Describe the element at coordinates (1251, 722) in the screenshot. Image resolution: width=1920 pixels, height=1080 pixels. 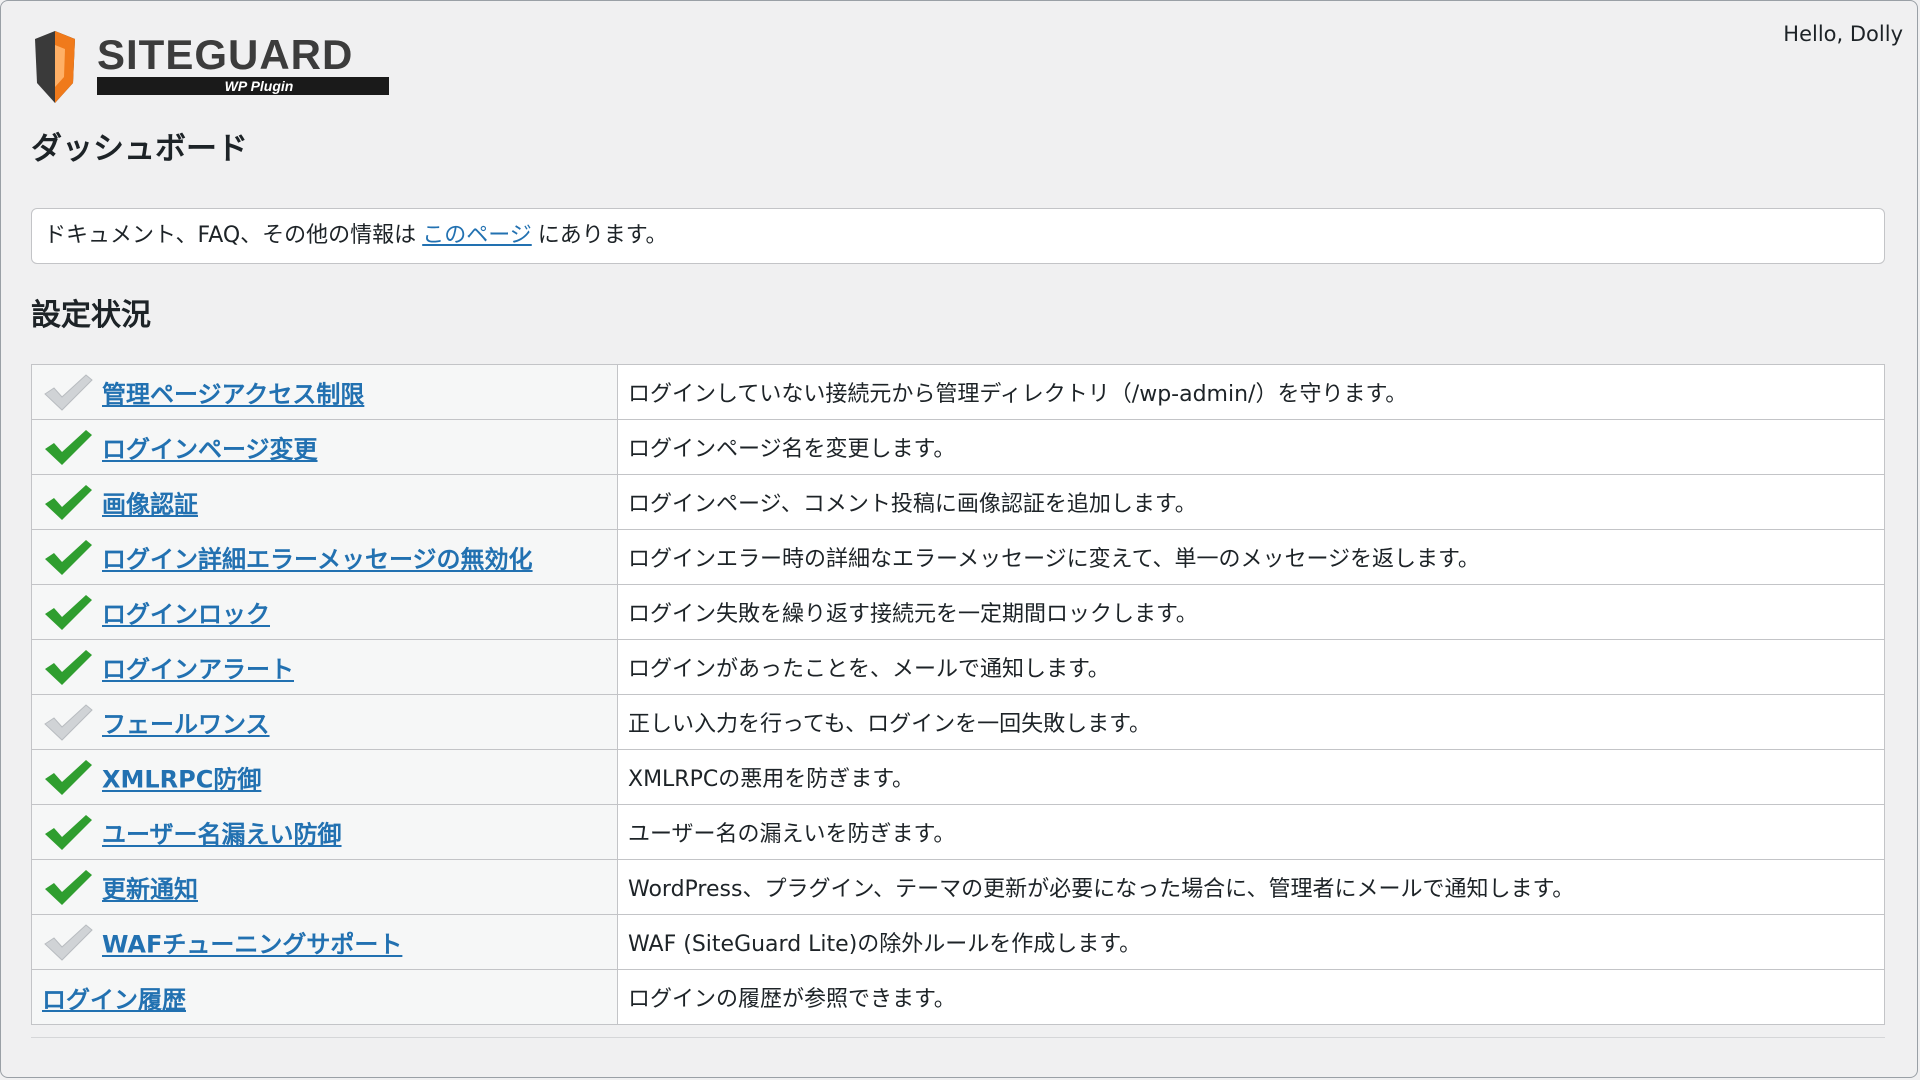
I see `feature-description: 正しい入力を行っても、ログインを一回失敗します。` at that location.